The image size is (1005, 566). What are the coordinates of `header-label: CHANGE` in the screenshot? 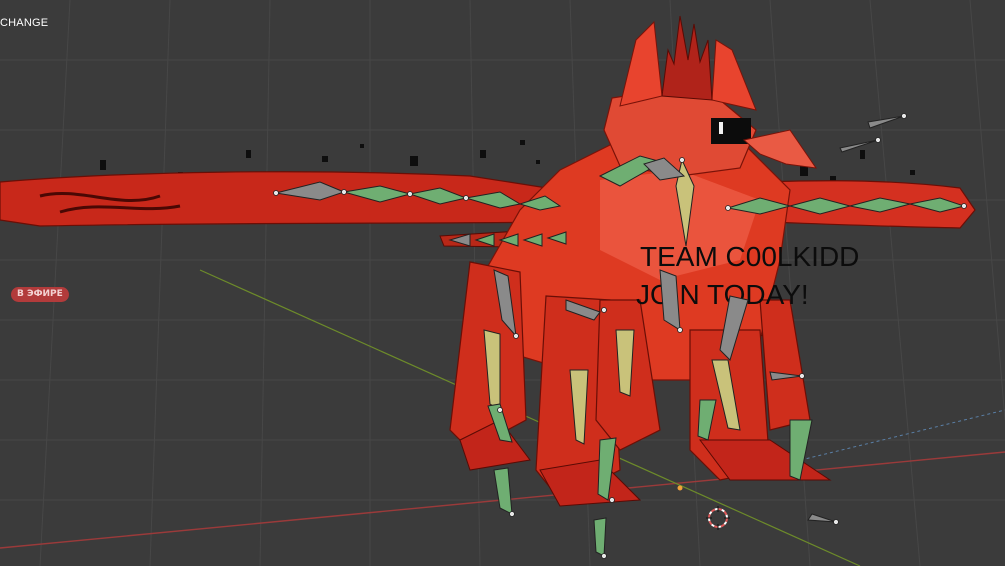 It's located at (24, 23).